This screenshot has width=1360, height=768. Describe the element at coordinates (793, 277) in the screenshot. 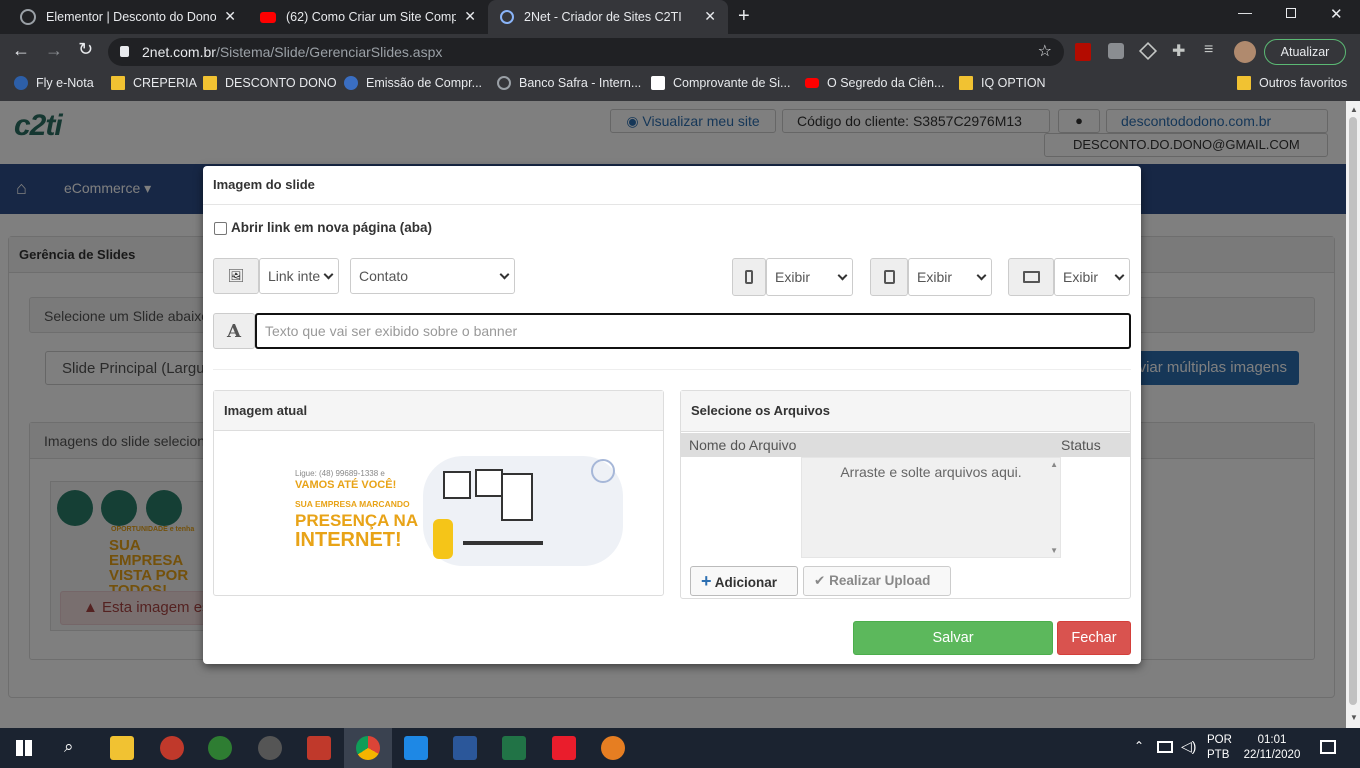

I see `show-mobile-value: Exibir` at that location.